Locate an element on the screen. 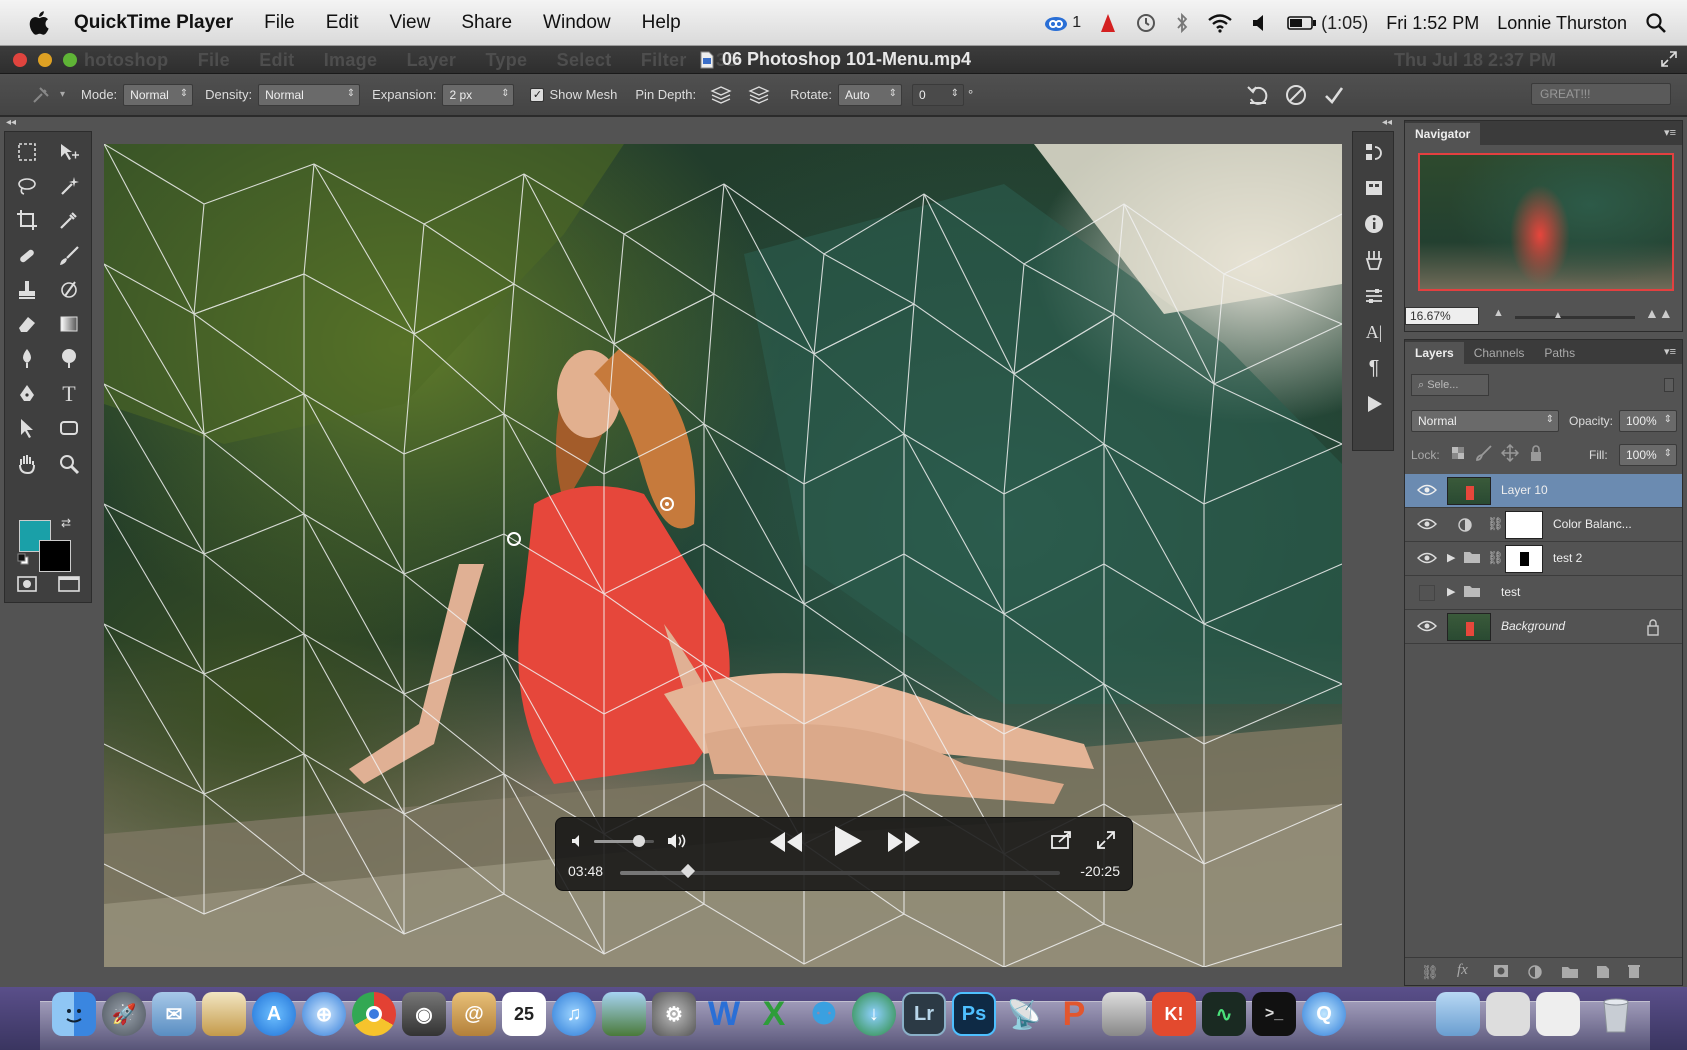  navigator-thumbnail is located at coordinates (1546, 222).